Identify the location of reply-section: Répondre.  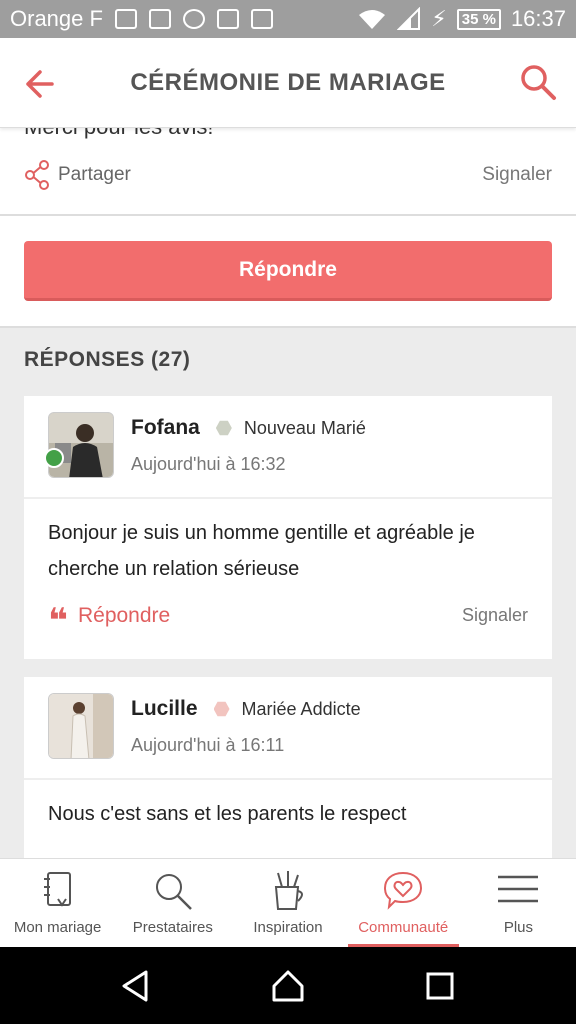
(288, 272).